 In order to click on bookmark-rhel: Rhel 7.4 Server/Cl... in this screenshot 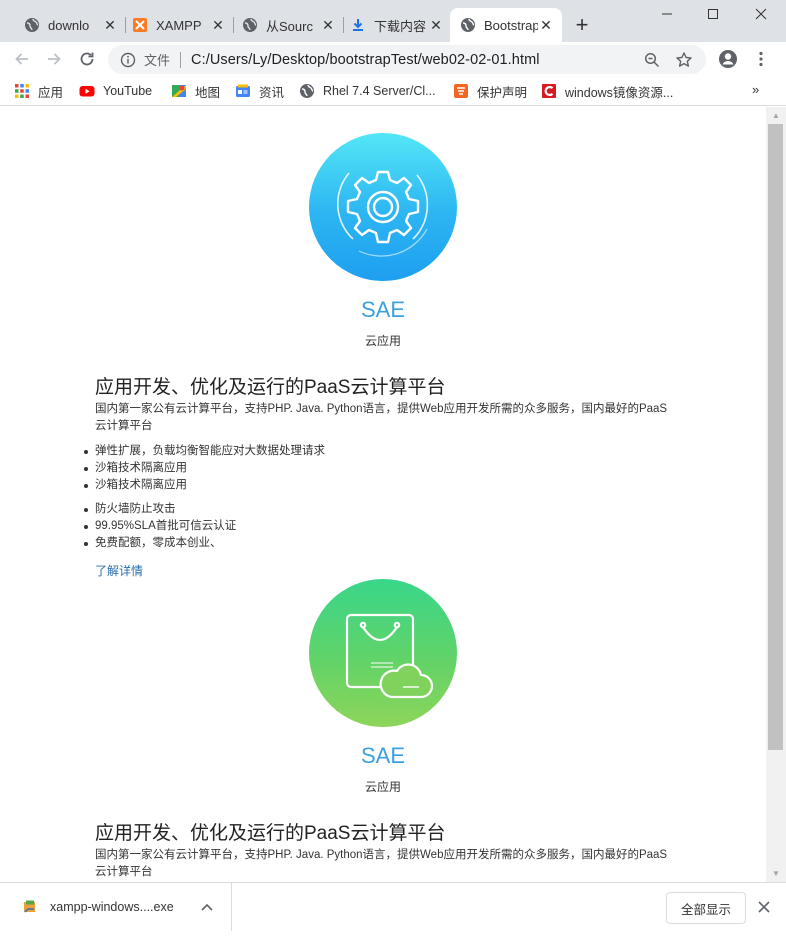, I will do `click(367, 91)`.